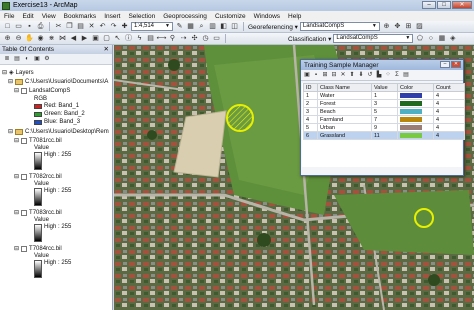 This screenshot has width=474, height=310. Describe the element at coordinates (419, 26) in the screenshot. I see `georef-tool-icon-4: ▨` at that location.